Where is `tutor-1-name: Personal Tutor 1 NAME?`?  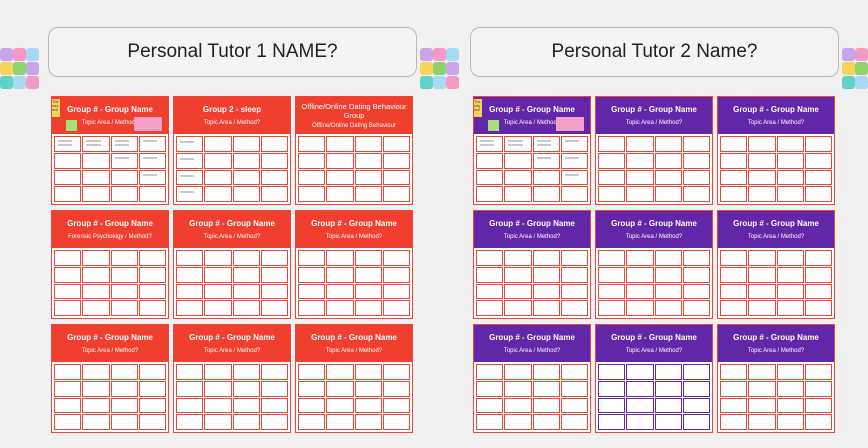 tutor-1-name: Personal Tutor 1 NAME? is located at coordinates (232, 52).